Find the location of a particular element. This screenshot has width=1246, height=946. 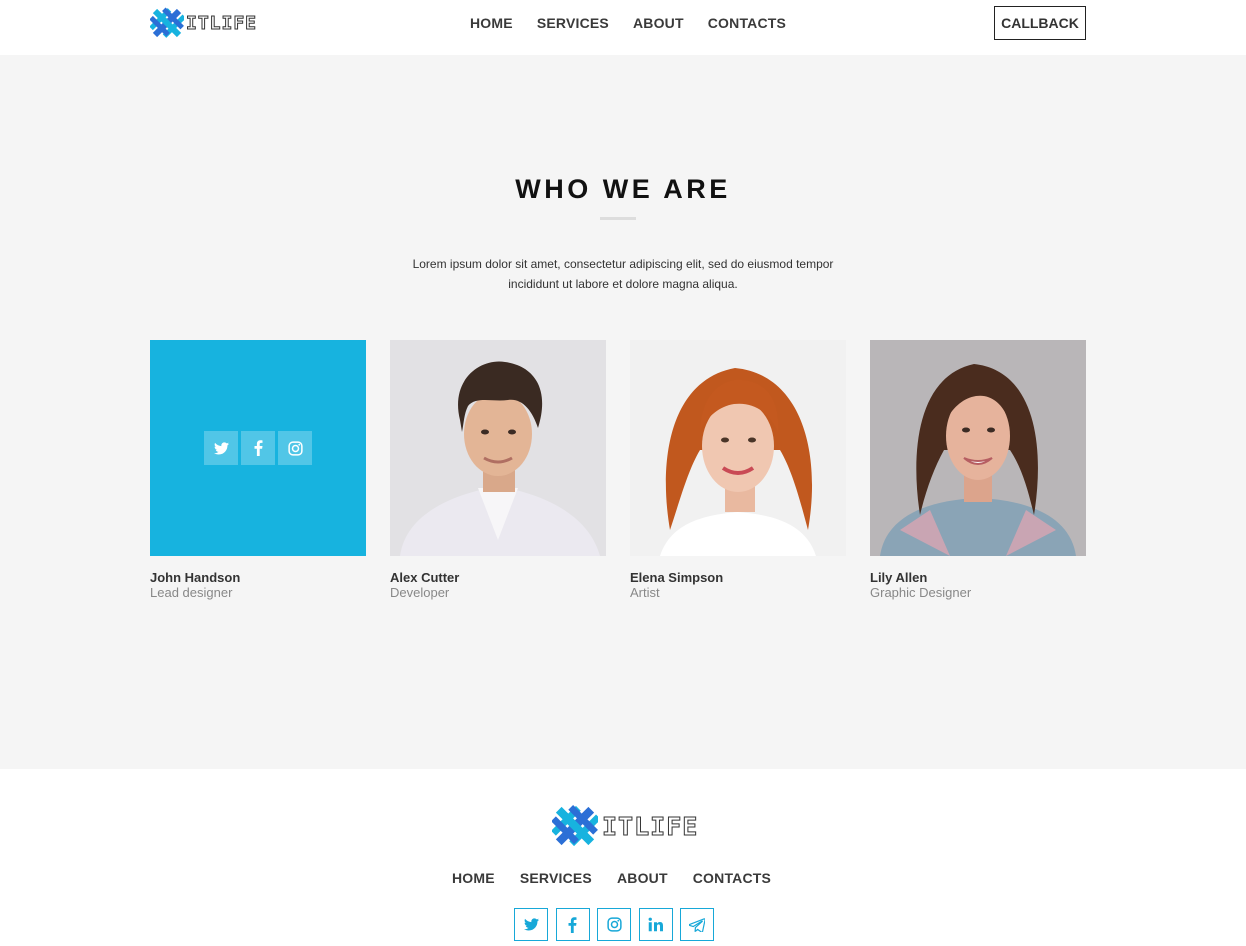

header-logo: ITLIFE is located at coordinates (203, 23).